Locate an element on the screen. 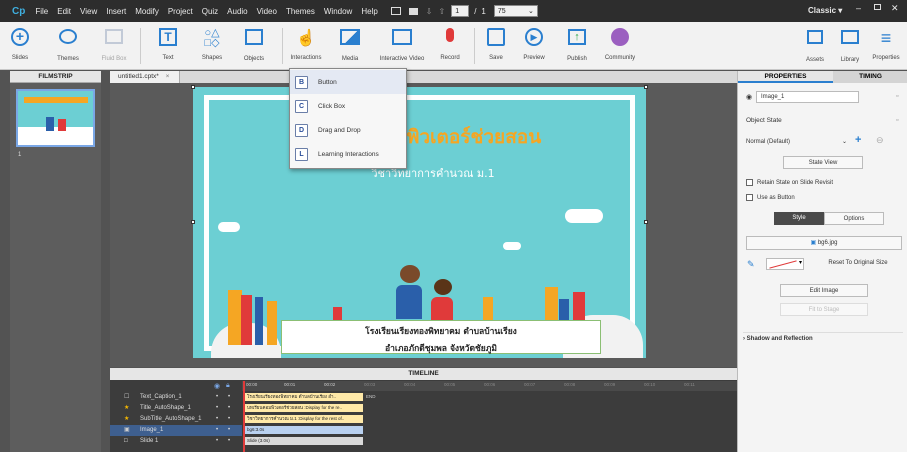 Image resolution: width=907 pixels, height=452 pixels. retain-state-checkbox: Retain State on Slide Revisit is located at coordinates (789, 182).